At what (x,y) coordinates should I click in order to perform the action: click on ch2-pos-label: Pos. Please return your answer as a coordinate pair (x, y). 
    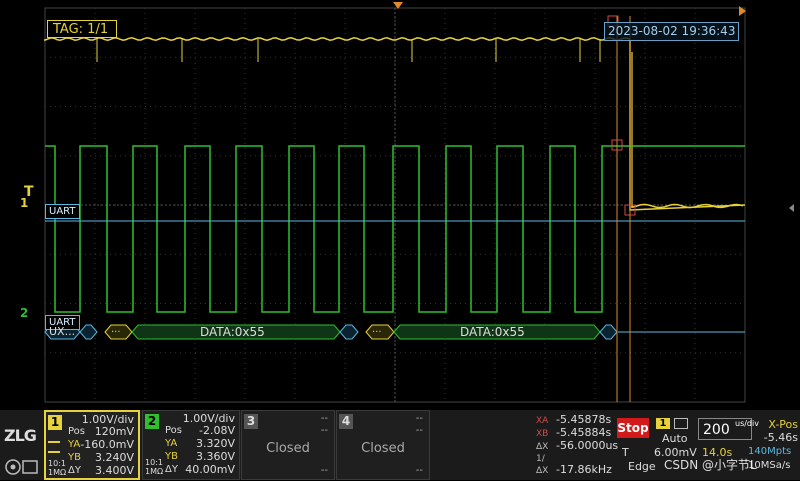
    Looking at the image, I should click on (174, 430).